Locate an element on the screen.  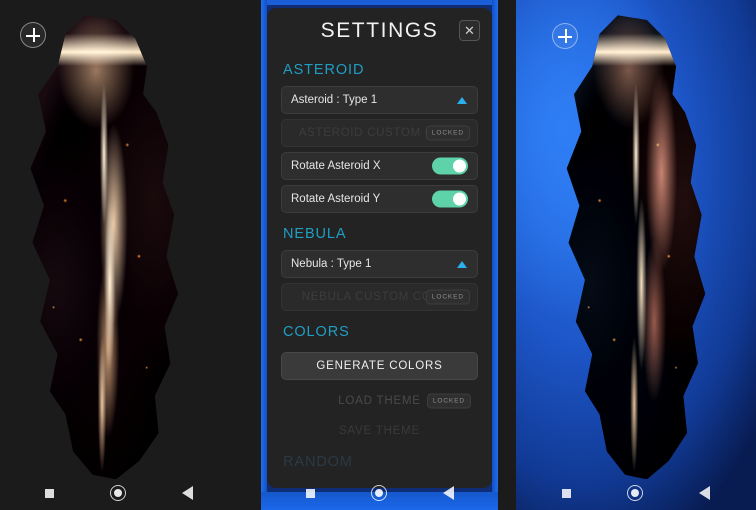
section-header-colors: COLORS is located at coordinates (316, 332).